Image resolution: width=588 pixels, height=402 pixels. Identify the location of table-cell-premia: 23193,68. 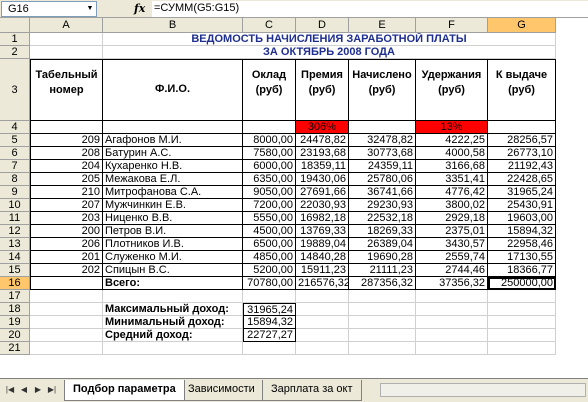
(322, 153).